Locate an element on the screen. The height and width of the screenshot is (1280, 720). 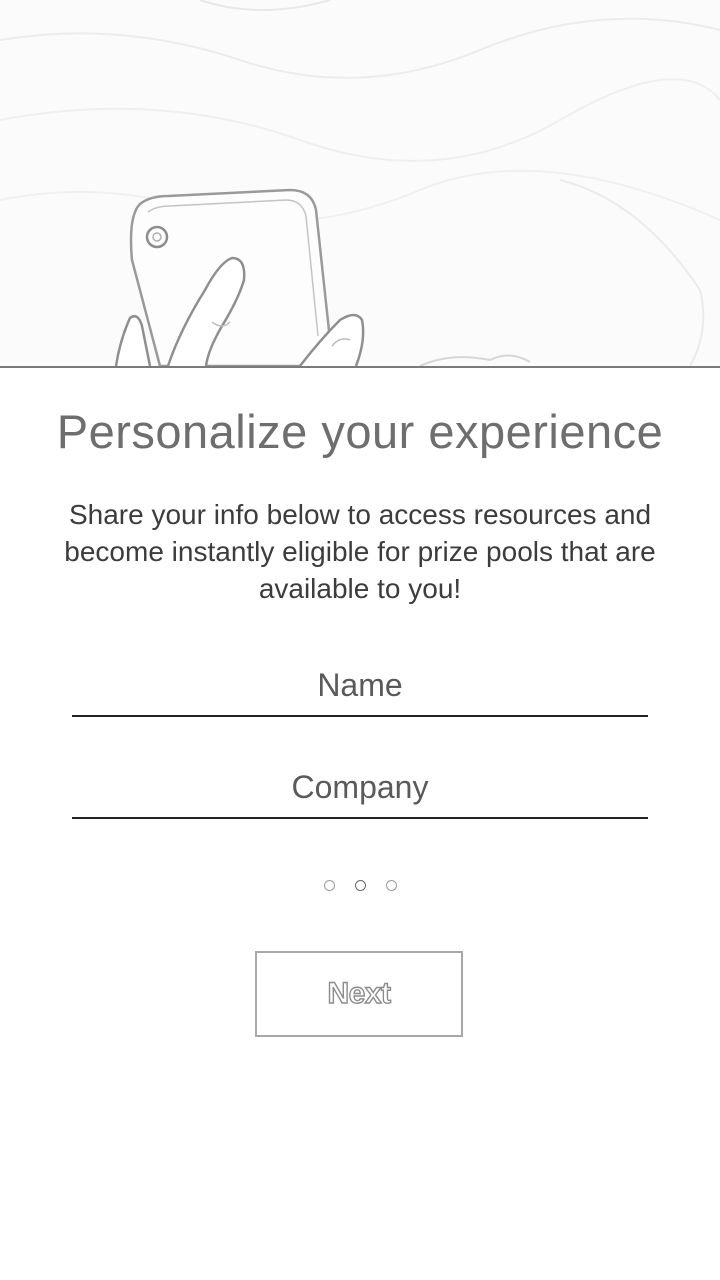
page-indicator is located at coordinates (360, 888).